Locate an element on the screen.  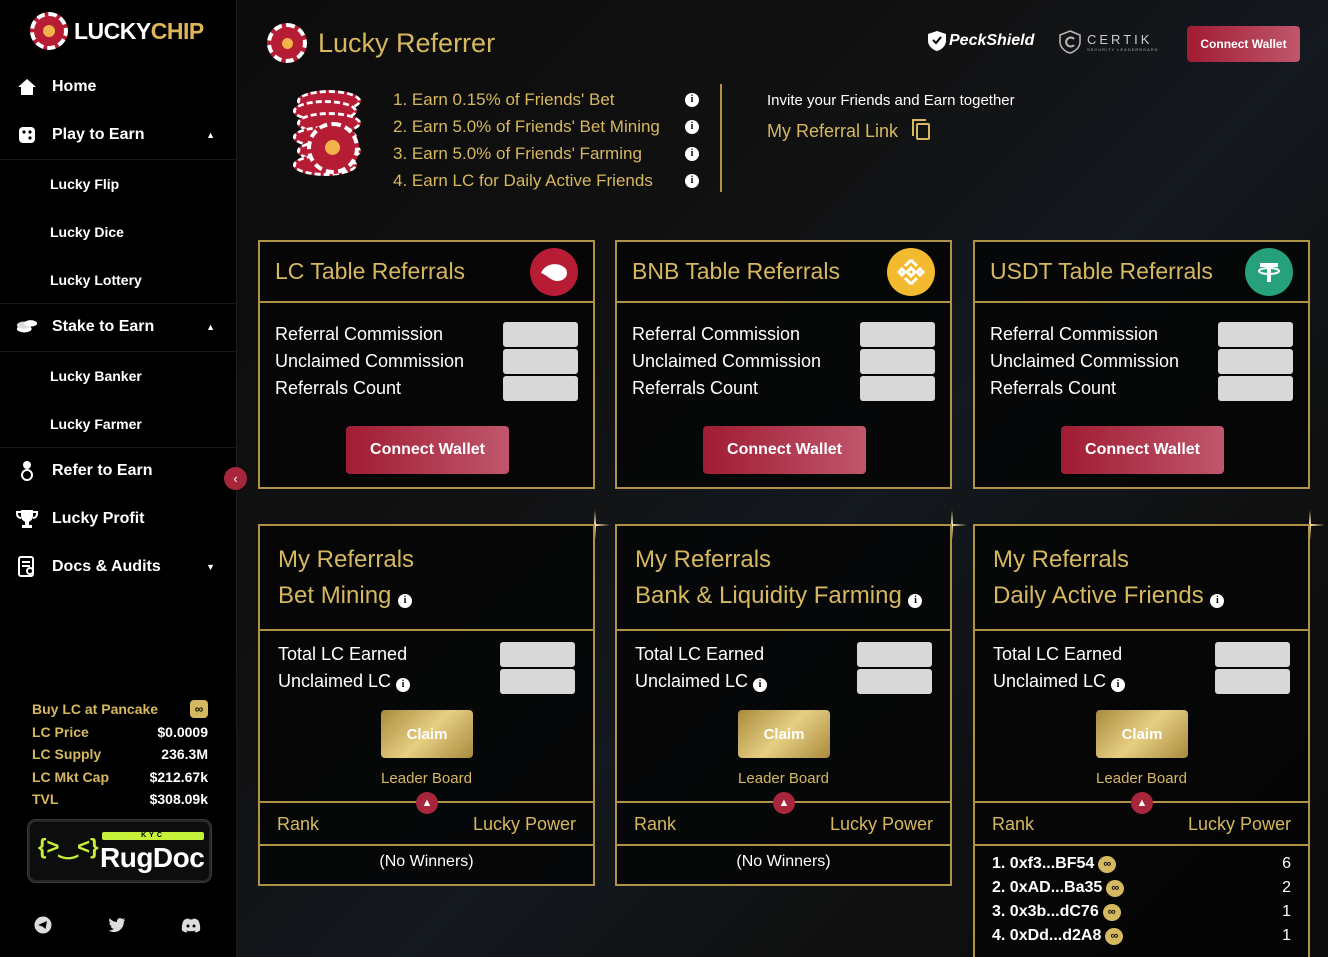
lucky-power-header: Lucky Power is located at coordinates (881, 824).